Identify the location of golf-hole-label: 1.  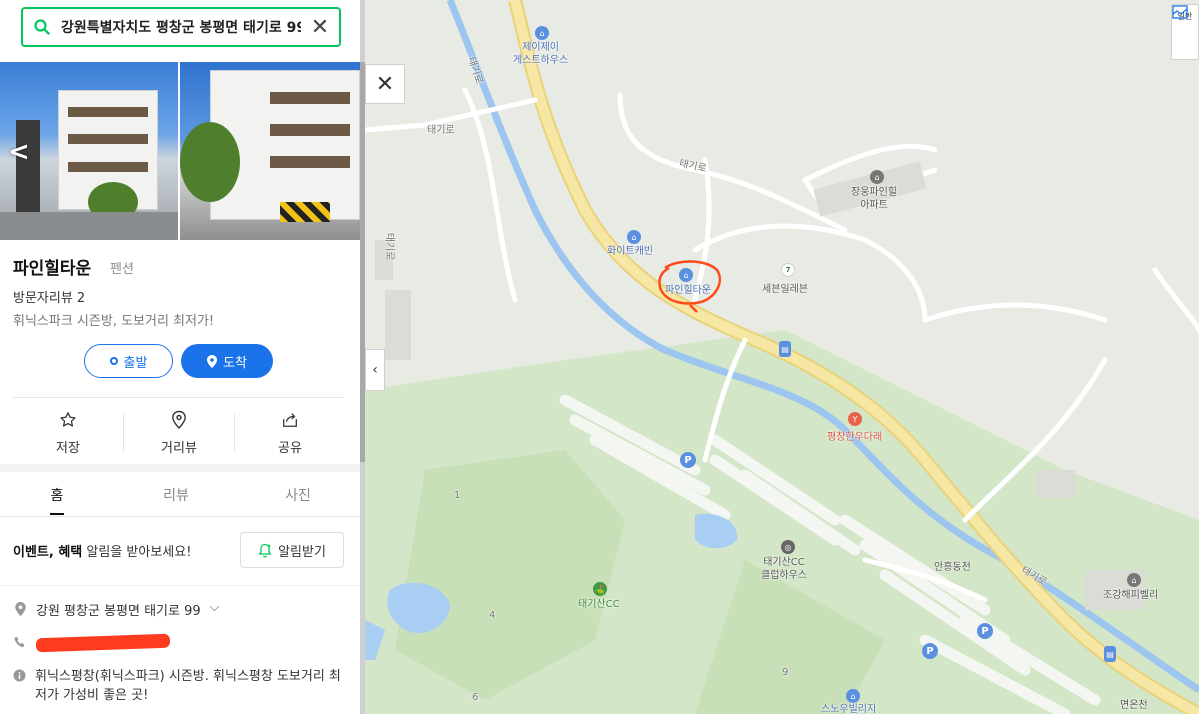
(457, 495).